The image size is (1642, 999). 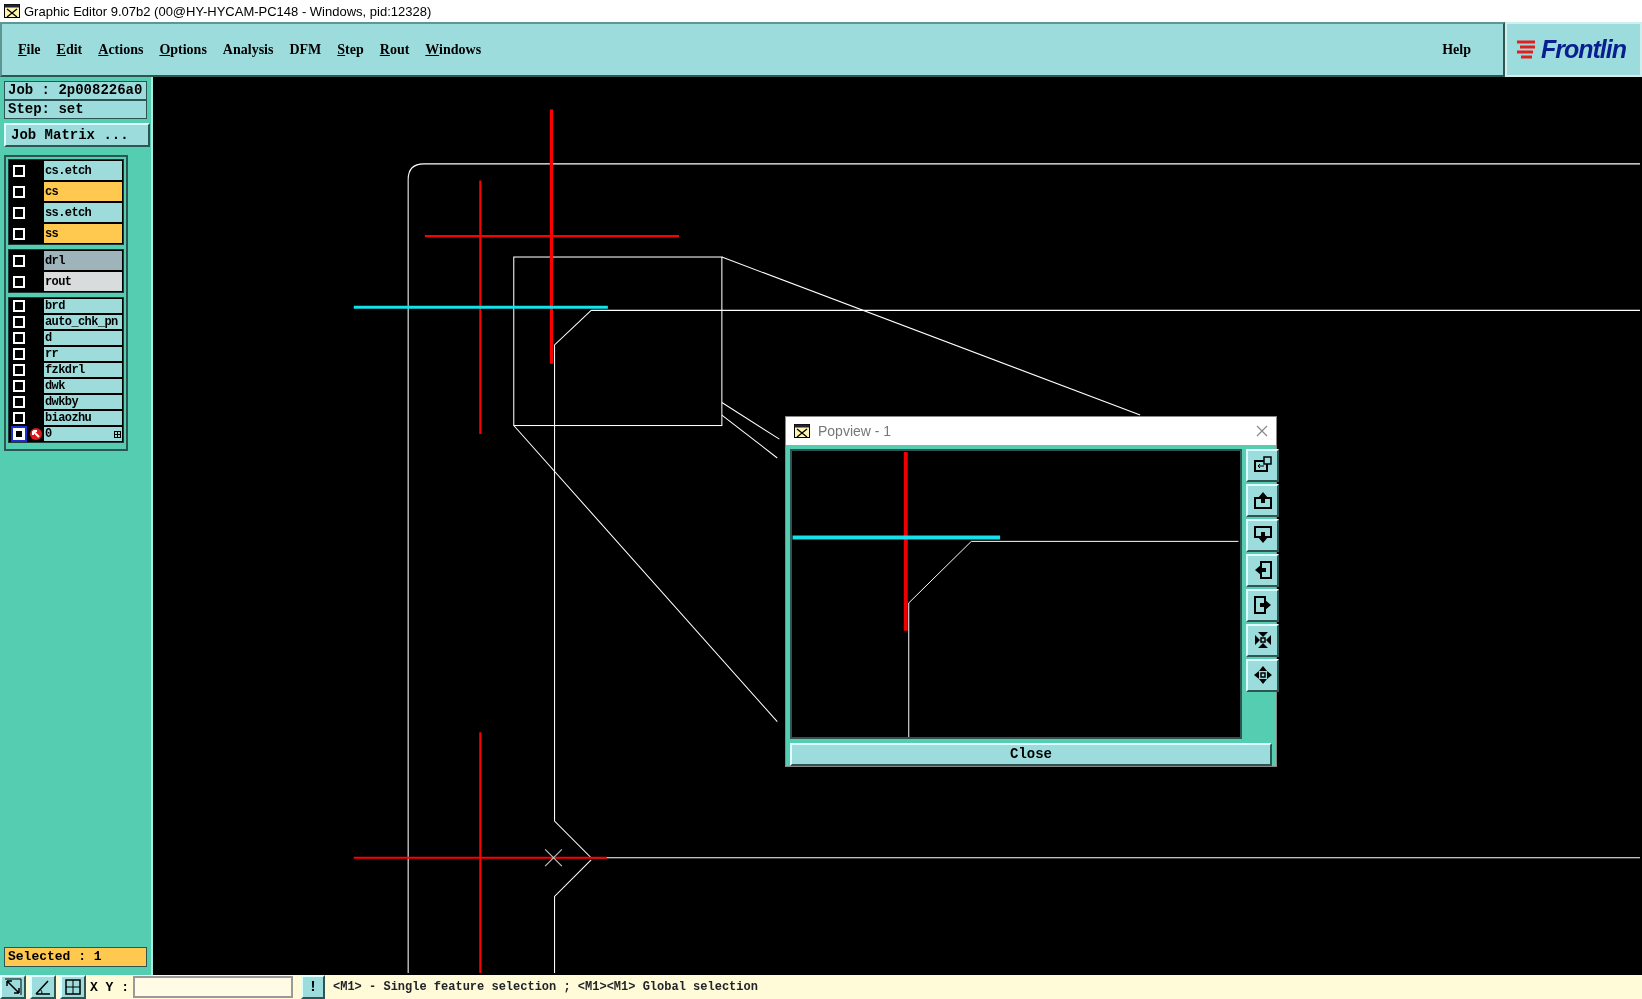 I want to click on menu-item: Options, so click(x=183, y=49).